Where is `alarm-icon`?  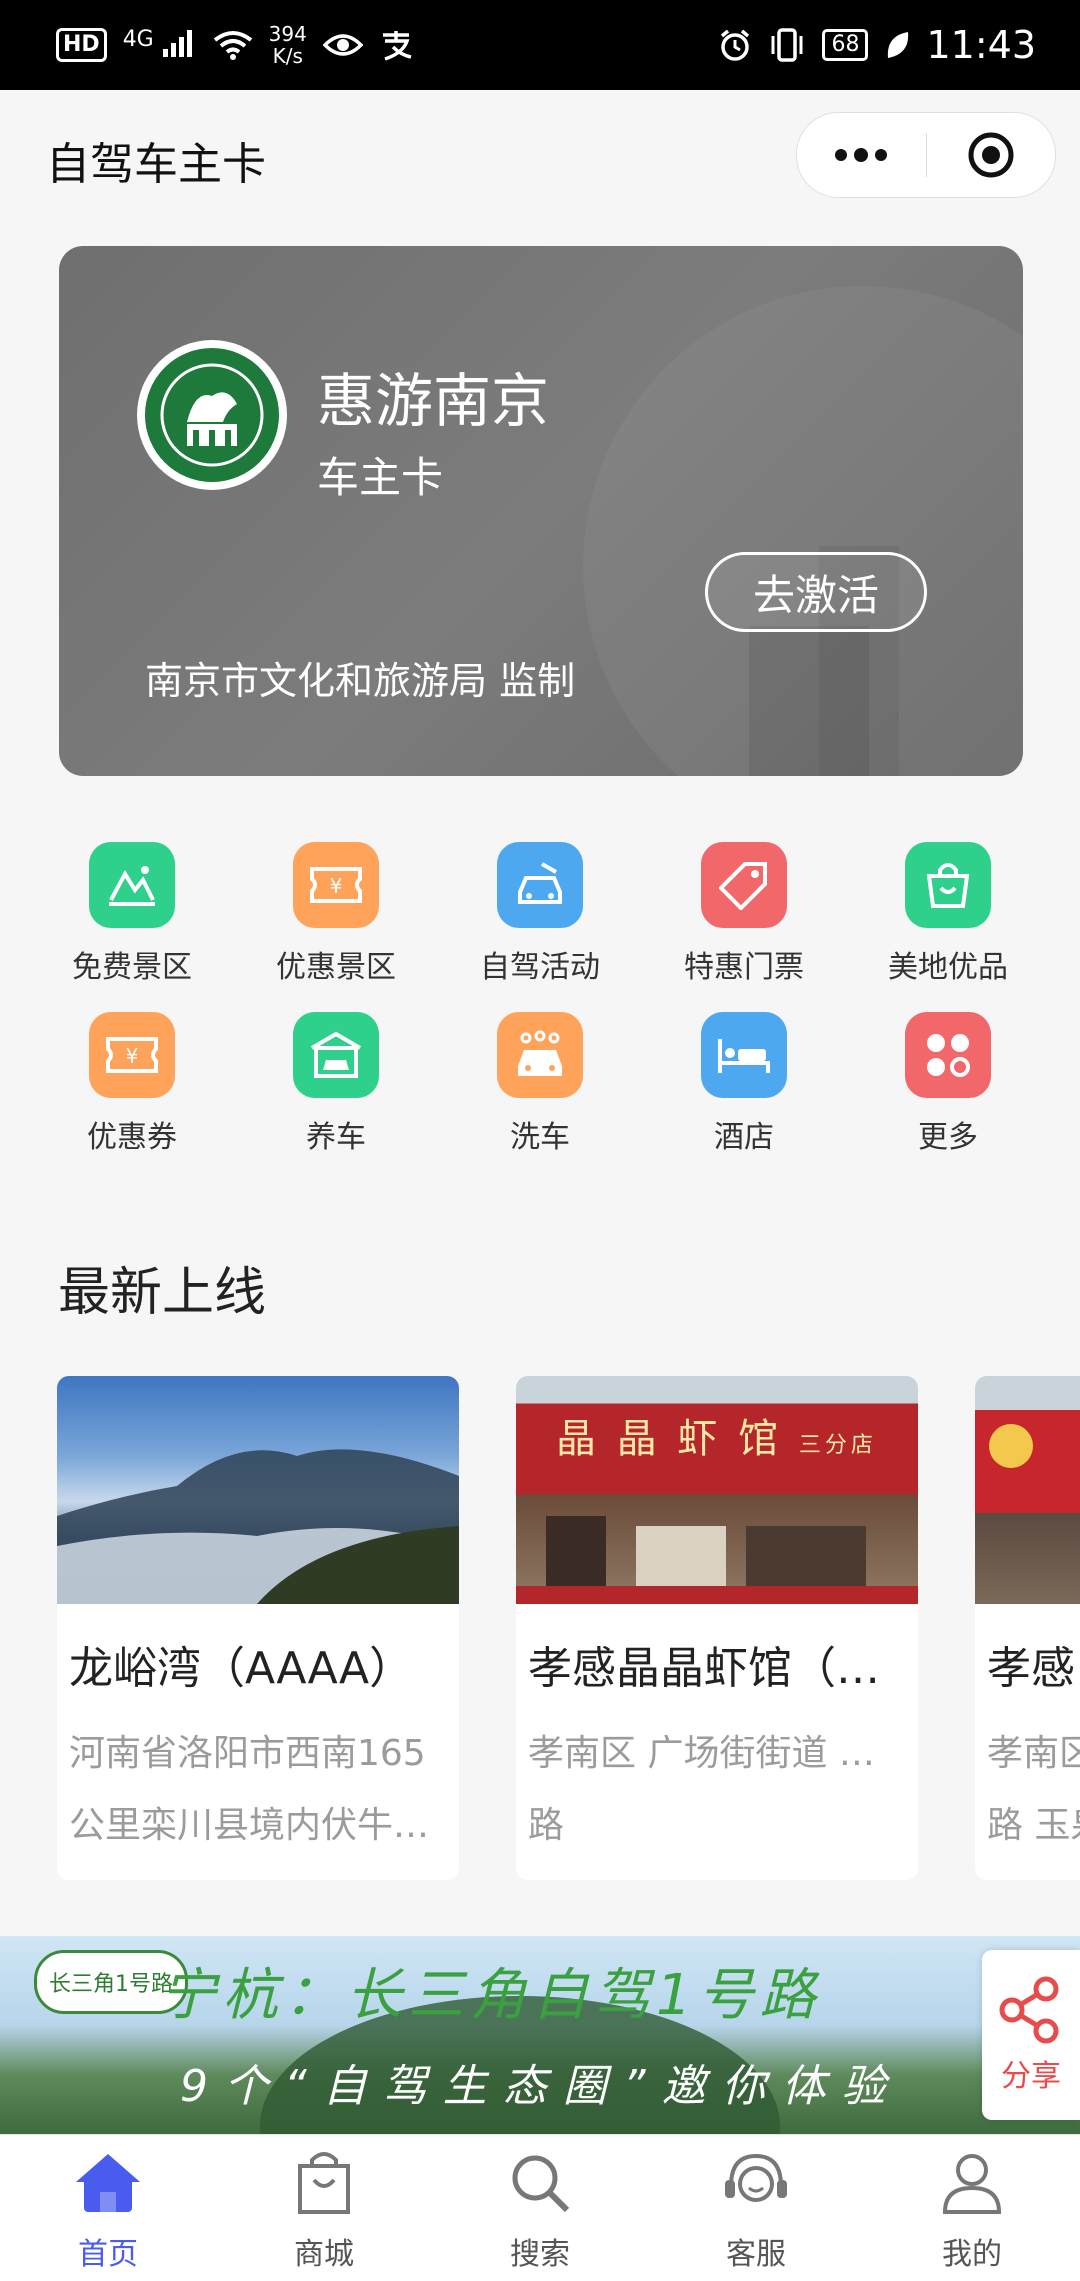 alarm-icon is located at coordinates (735, 45).